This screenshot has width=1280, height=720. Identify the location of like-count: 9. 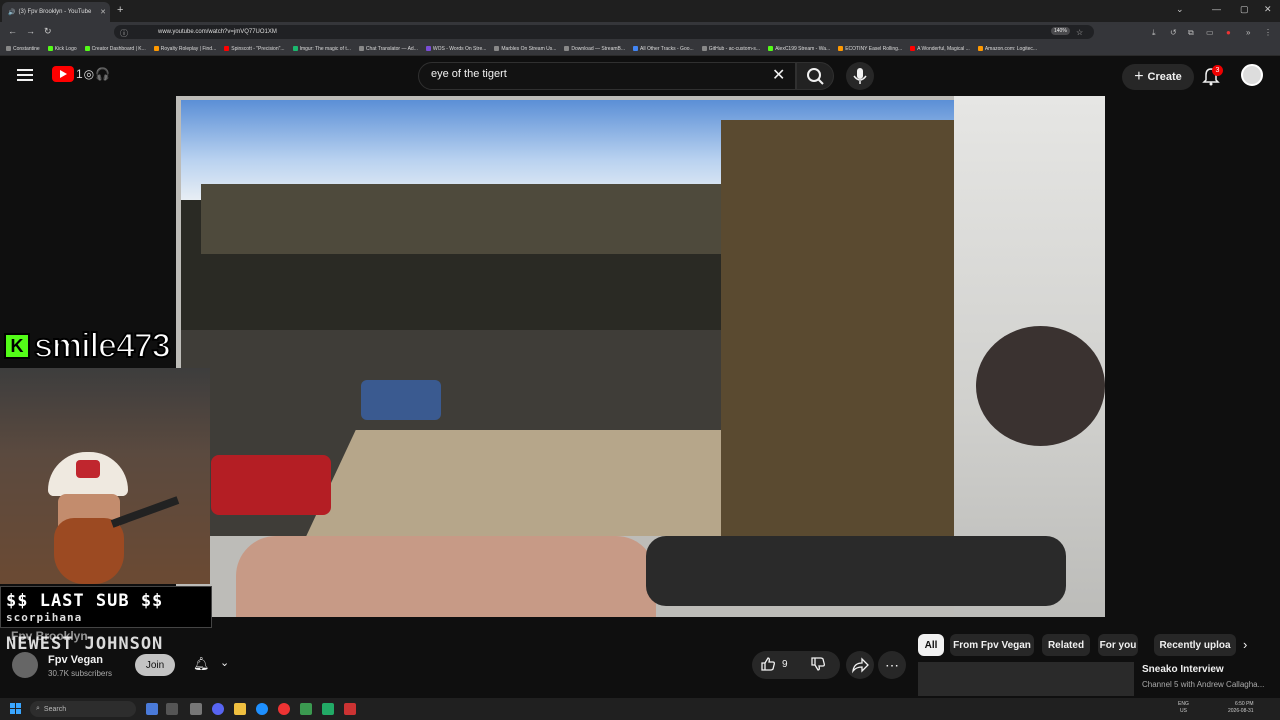
(785, 664).